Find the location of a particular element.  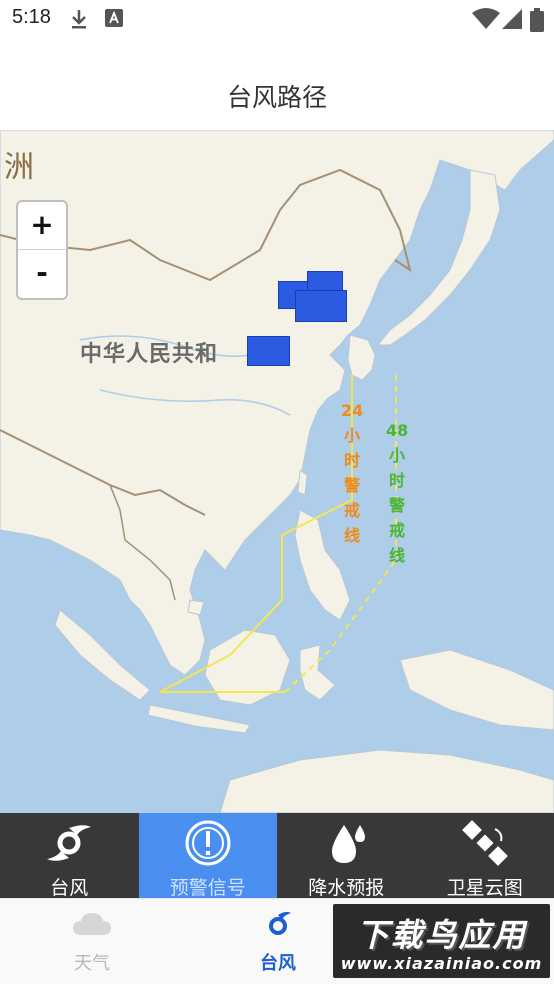

tab-typhoon: 台风 is located at coordinates (69, 855).